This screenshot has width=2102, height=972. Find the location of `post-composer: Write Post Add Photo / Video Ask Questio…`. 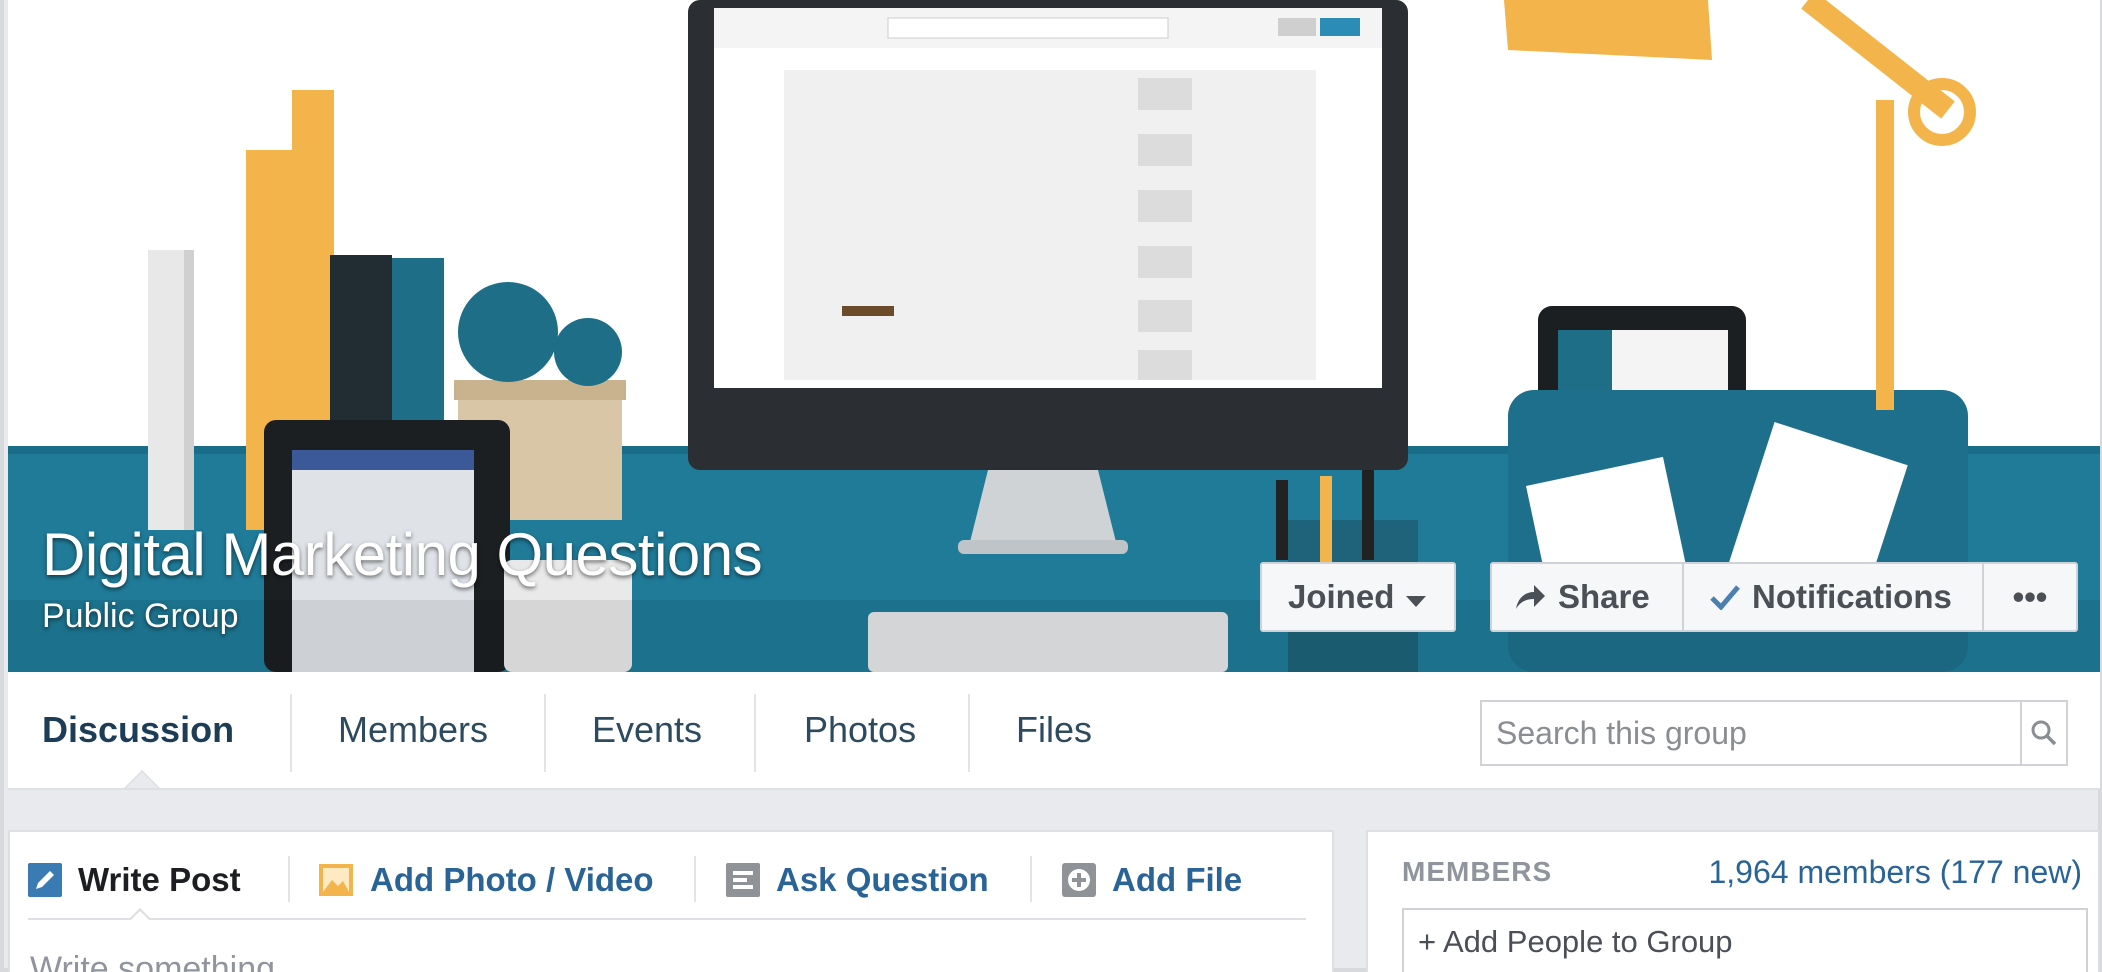

post-composer: Write Post Add Photo / Video Ask Questio… is located at coordinates (671, 901).